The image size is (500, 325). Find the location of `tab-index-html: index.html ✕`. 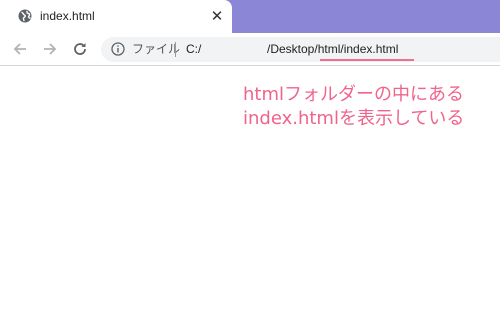

tab-index-html: index.html ✕ is located at coordinates (116, 16).